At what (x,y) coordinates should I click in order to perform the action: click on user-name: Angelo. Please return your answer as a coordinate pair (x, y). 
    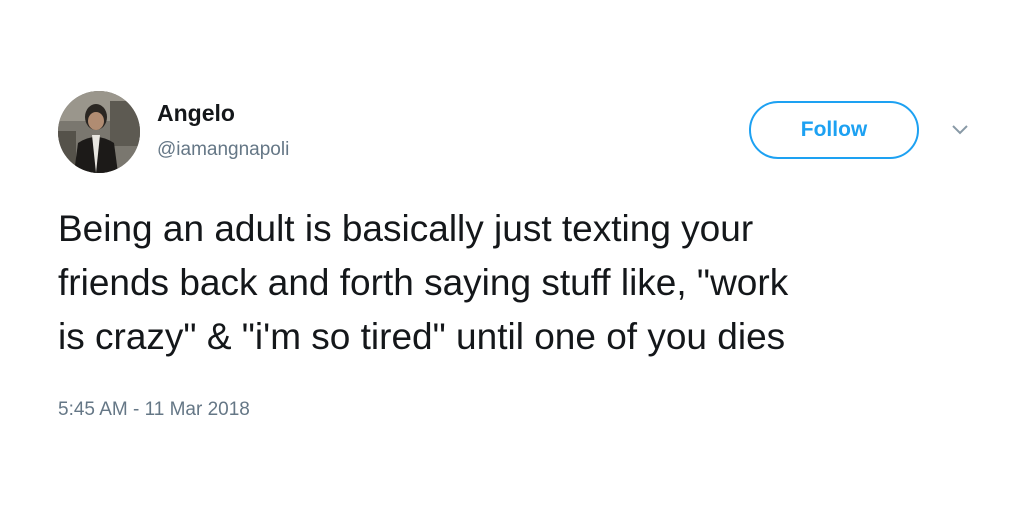
    Looking at the image, I should click on (196, 113).